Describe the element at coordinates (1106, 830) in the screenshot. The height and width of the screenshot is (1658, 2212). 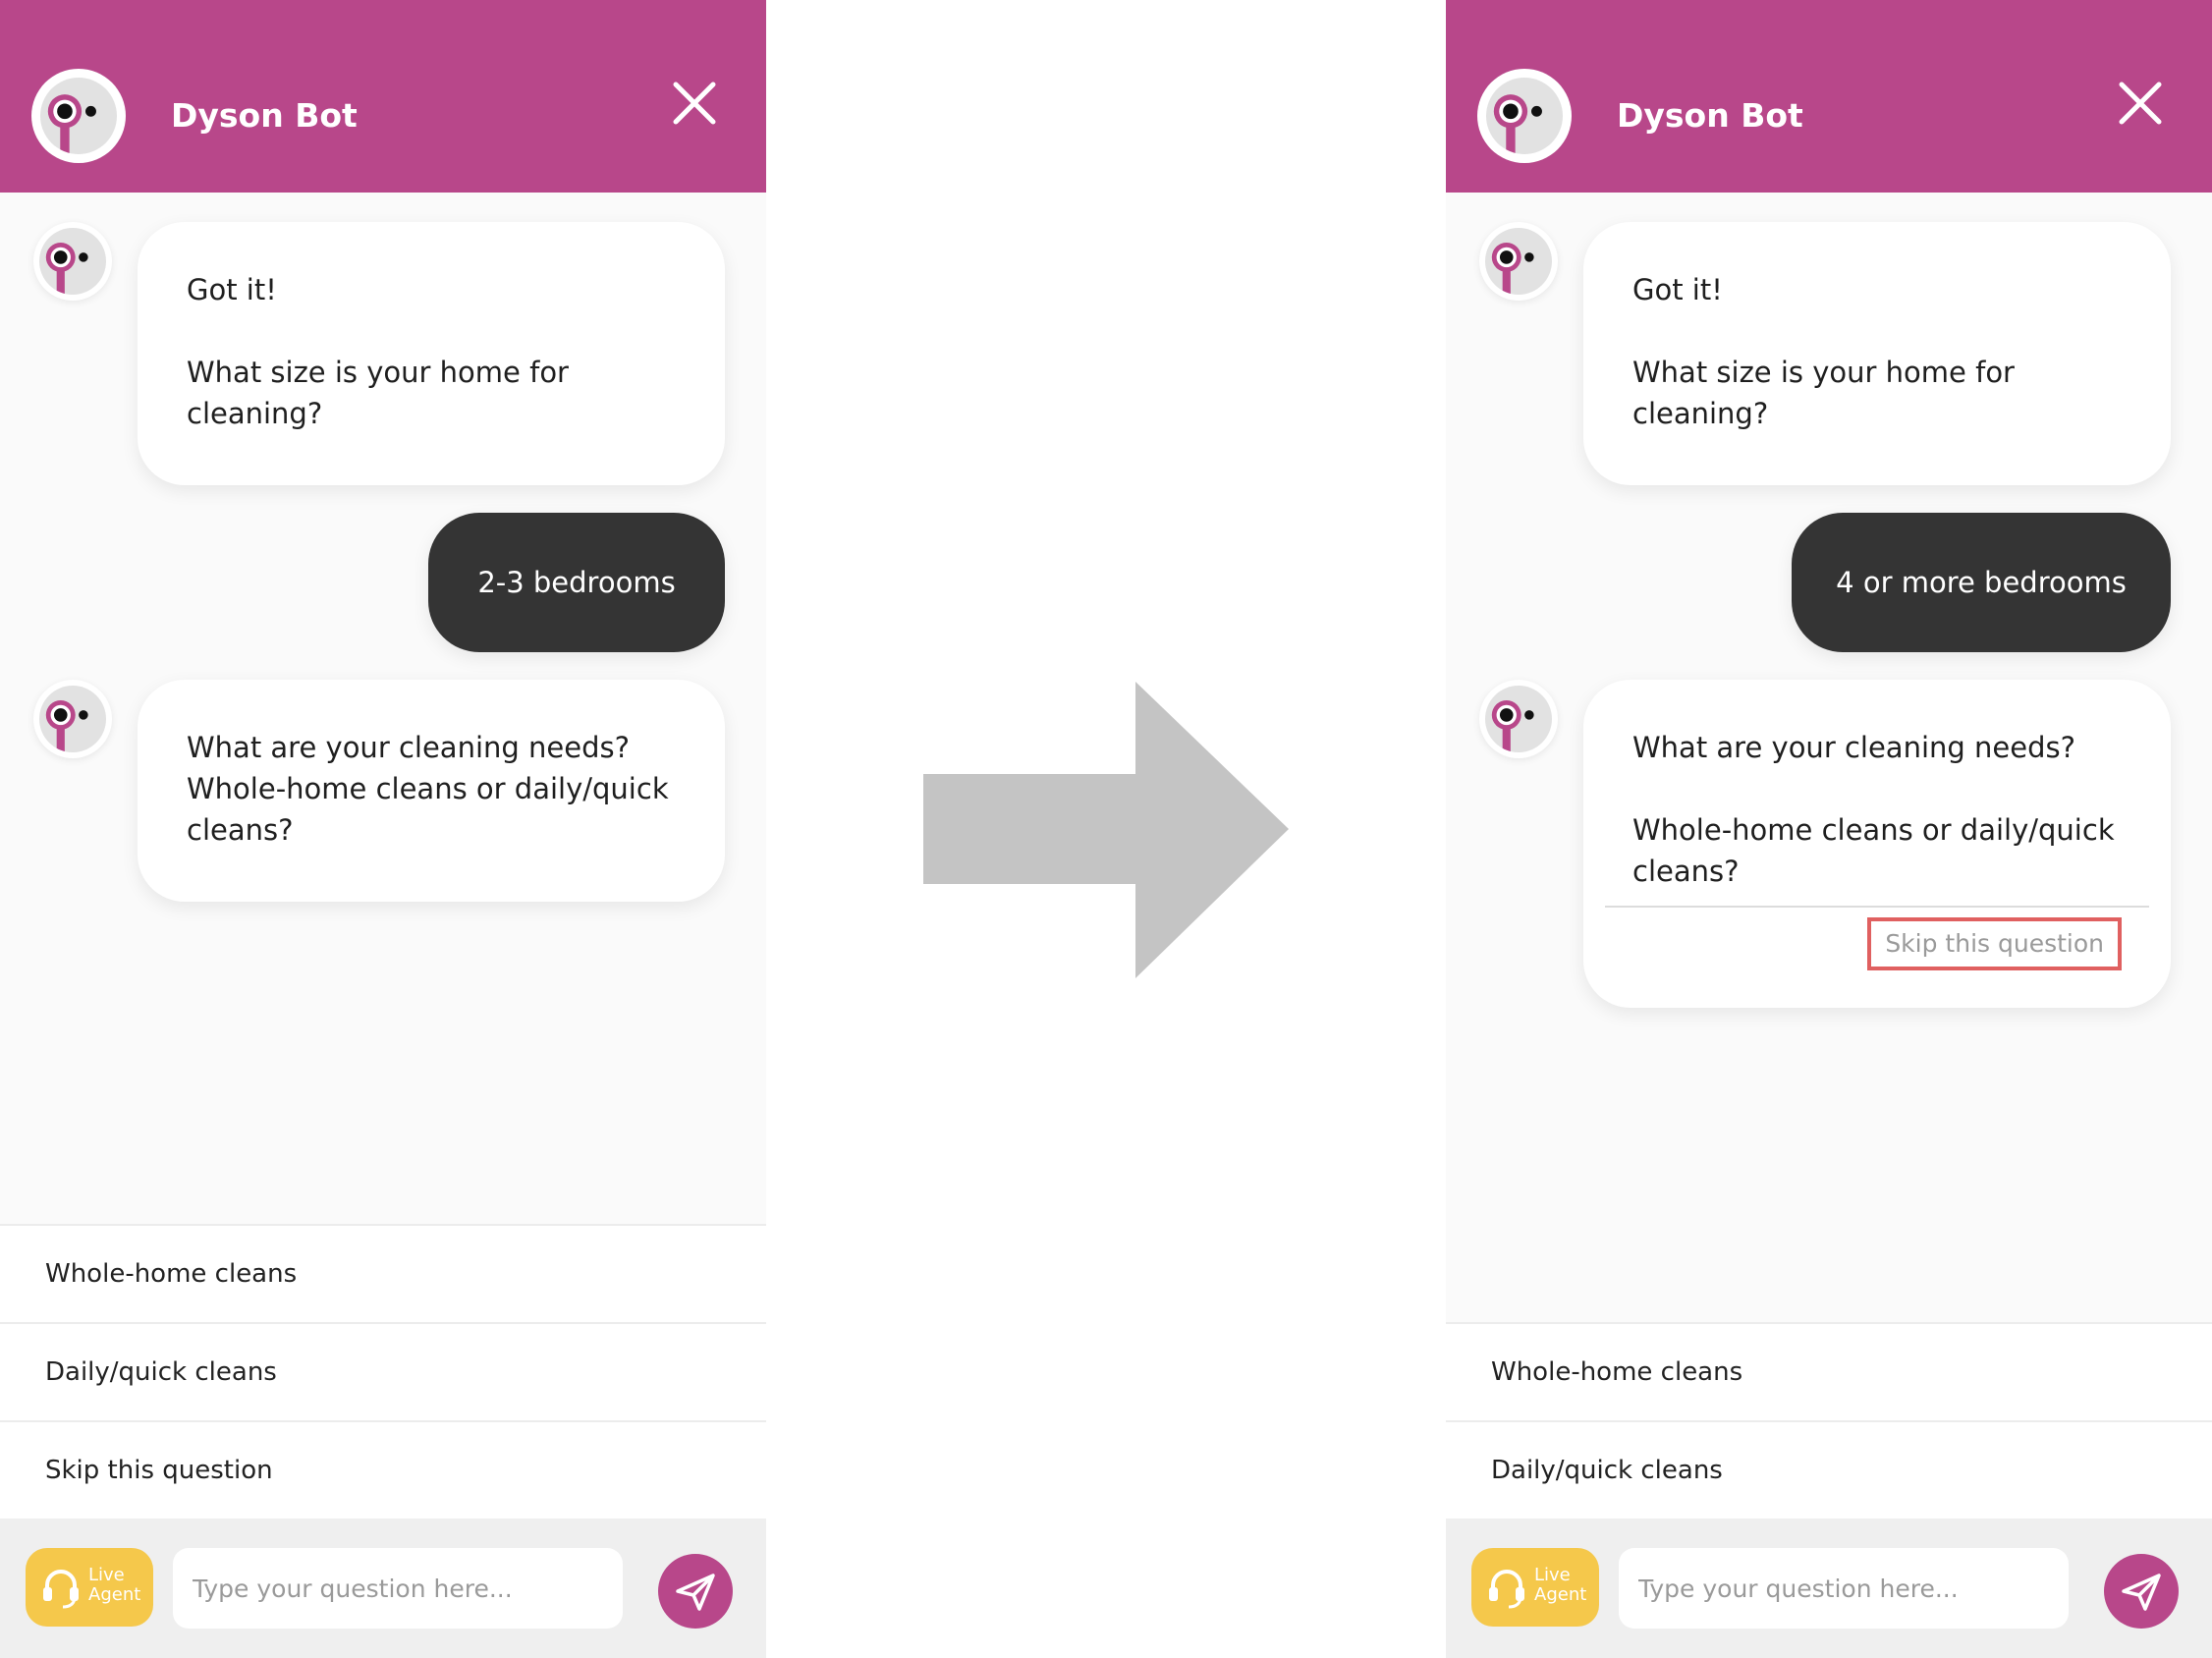
I see `right-arrow-icon` at that location.